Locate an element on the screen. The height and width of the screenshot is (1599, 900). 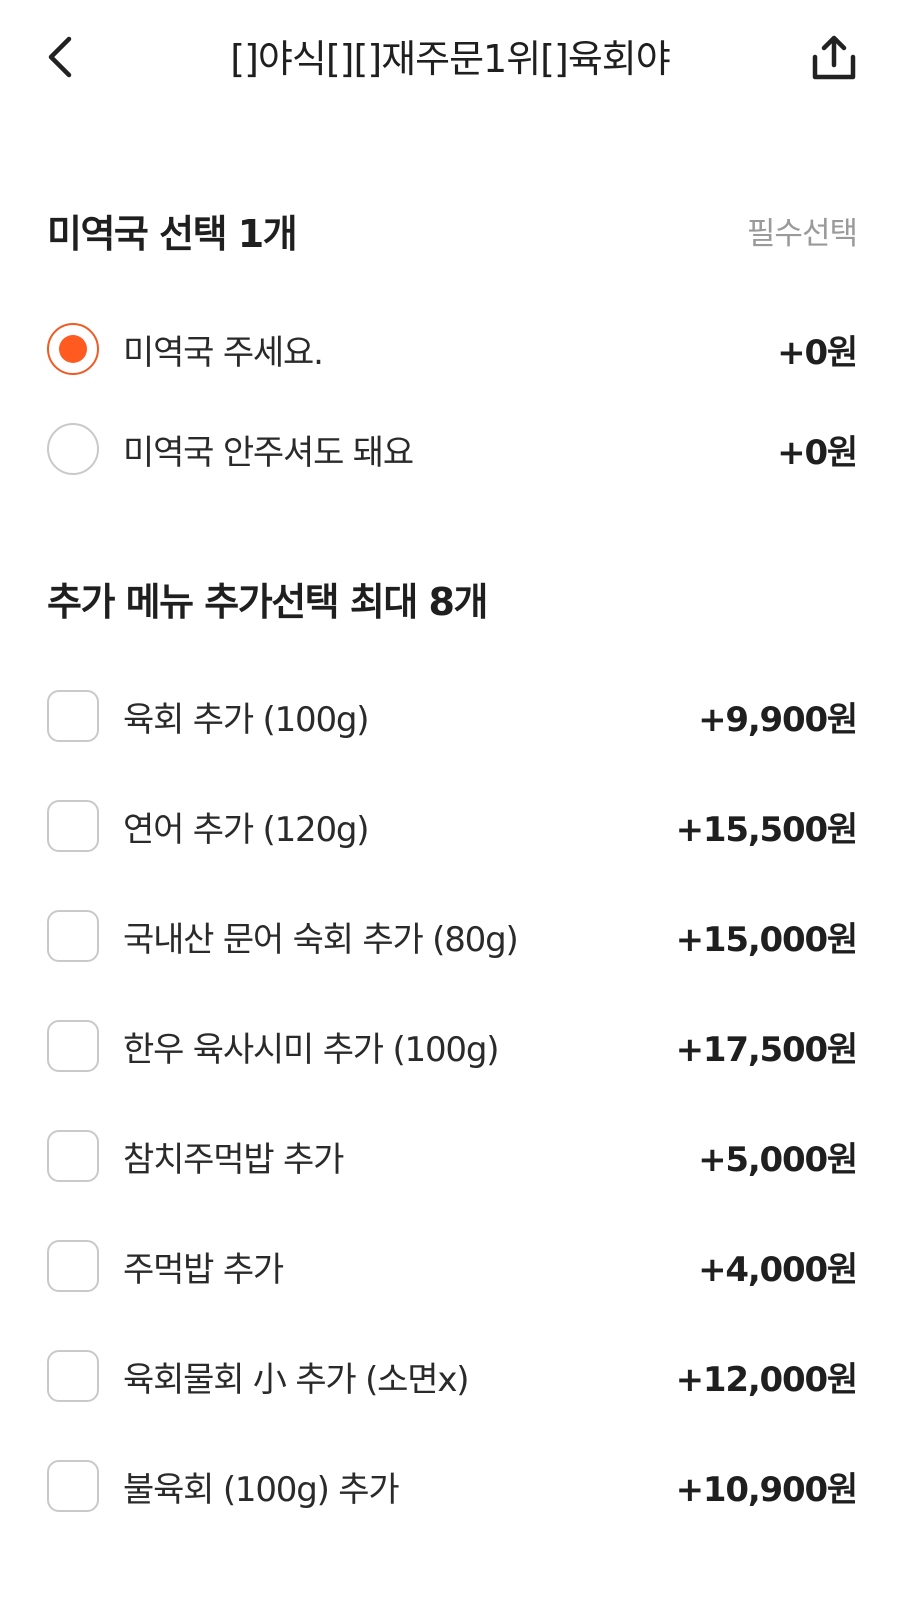
option-label: 육회 추가 (100g) is located at coordinates (246, 719).